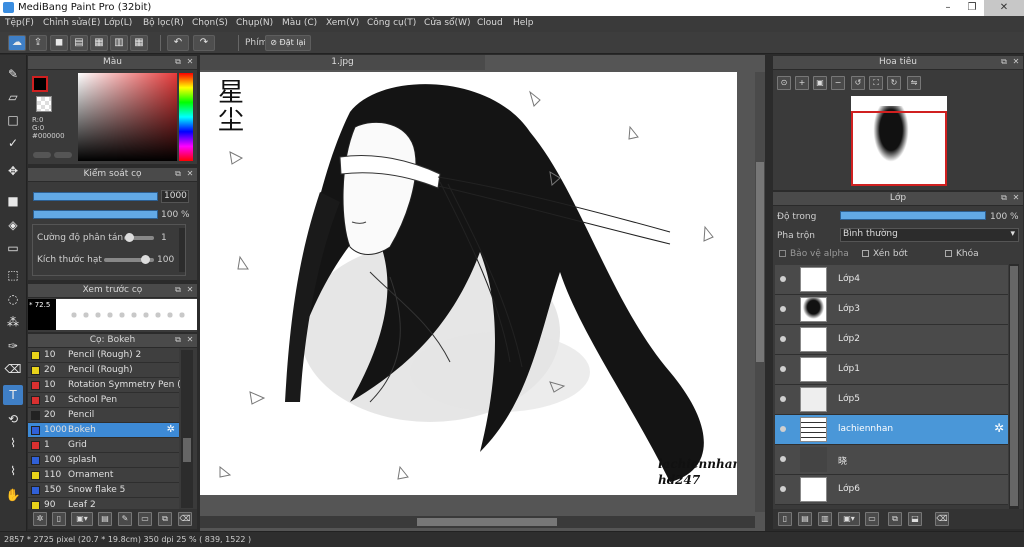 This screenshot has height=547, width=1024. What do you see at coordinates (929, 235) in the screenshot?
I see `blend-mode-select: Bình thường ▾` at bounding box center [929, 235].